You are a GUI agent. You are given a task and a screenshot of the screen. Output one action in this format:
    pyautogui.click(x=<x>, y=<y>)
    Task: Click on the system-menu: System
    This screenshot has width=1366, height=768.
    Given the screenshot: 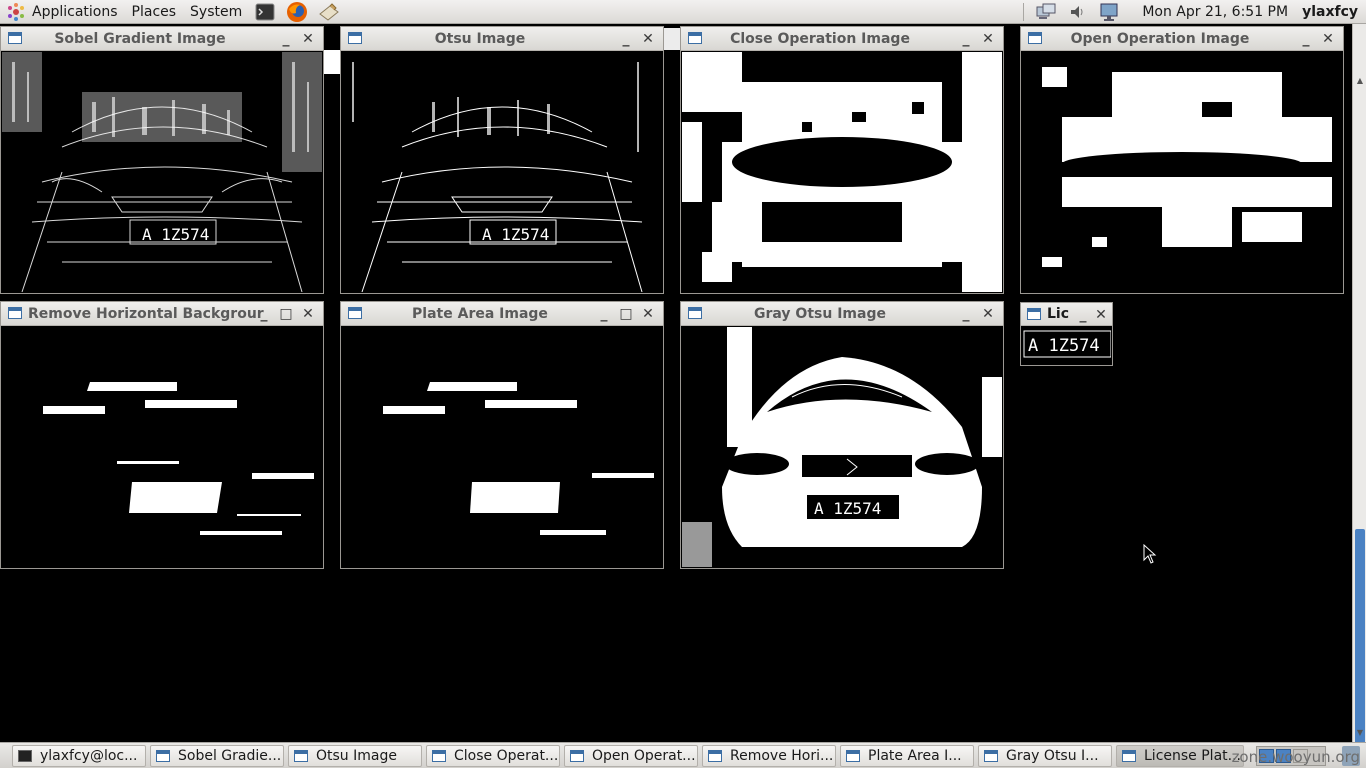 What is the action you would take?
    pyautogui.click(x=216, y=12)
    